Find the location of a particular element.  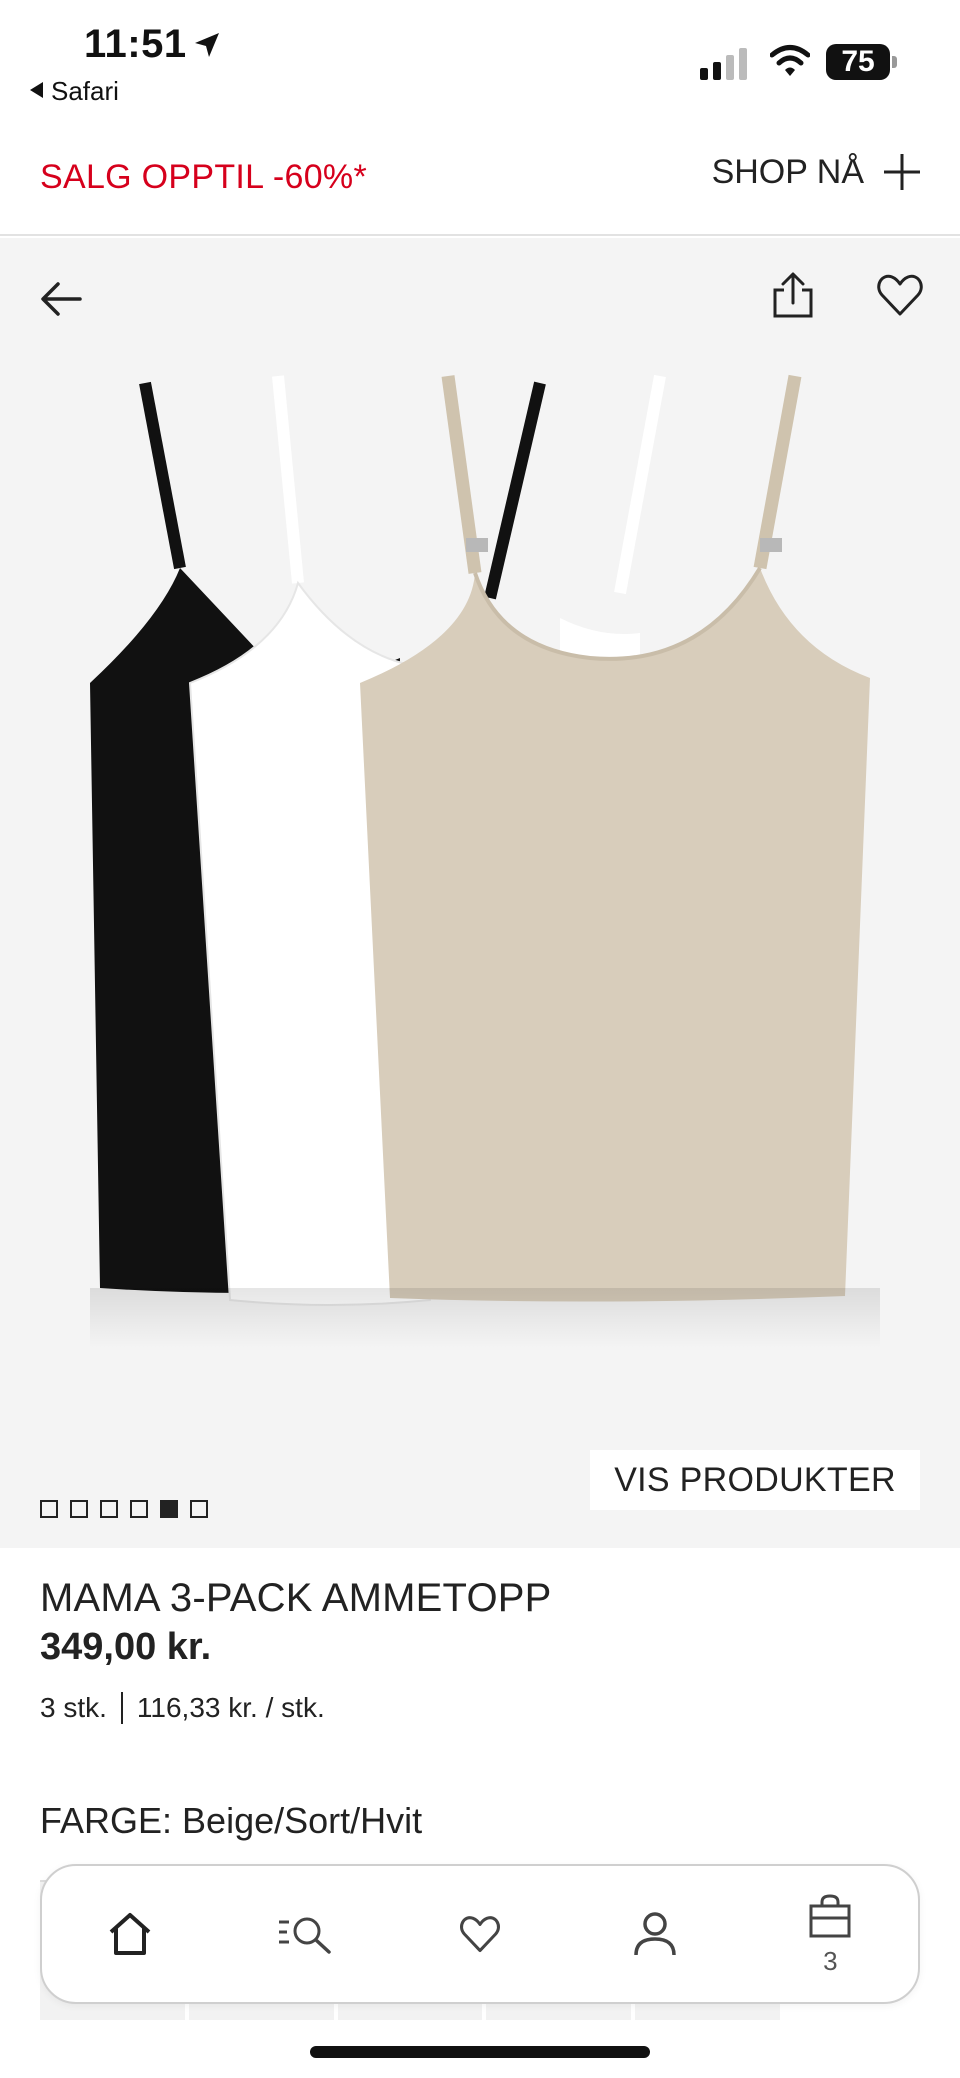

back-to-safari: Safari is located at coordinates (74, 91).